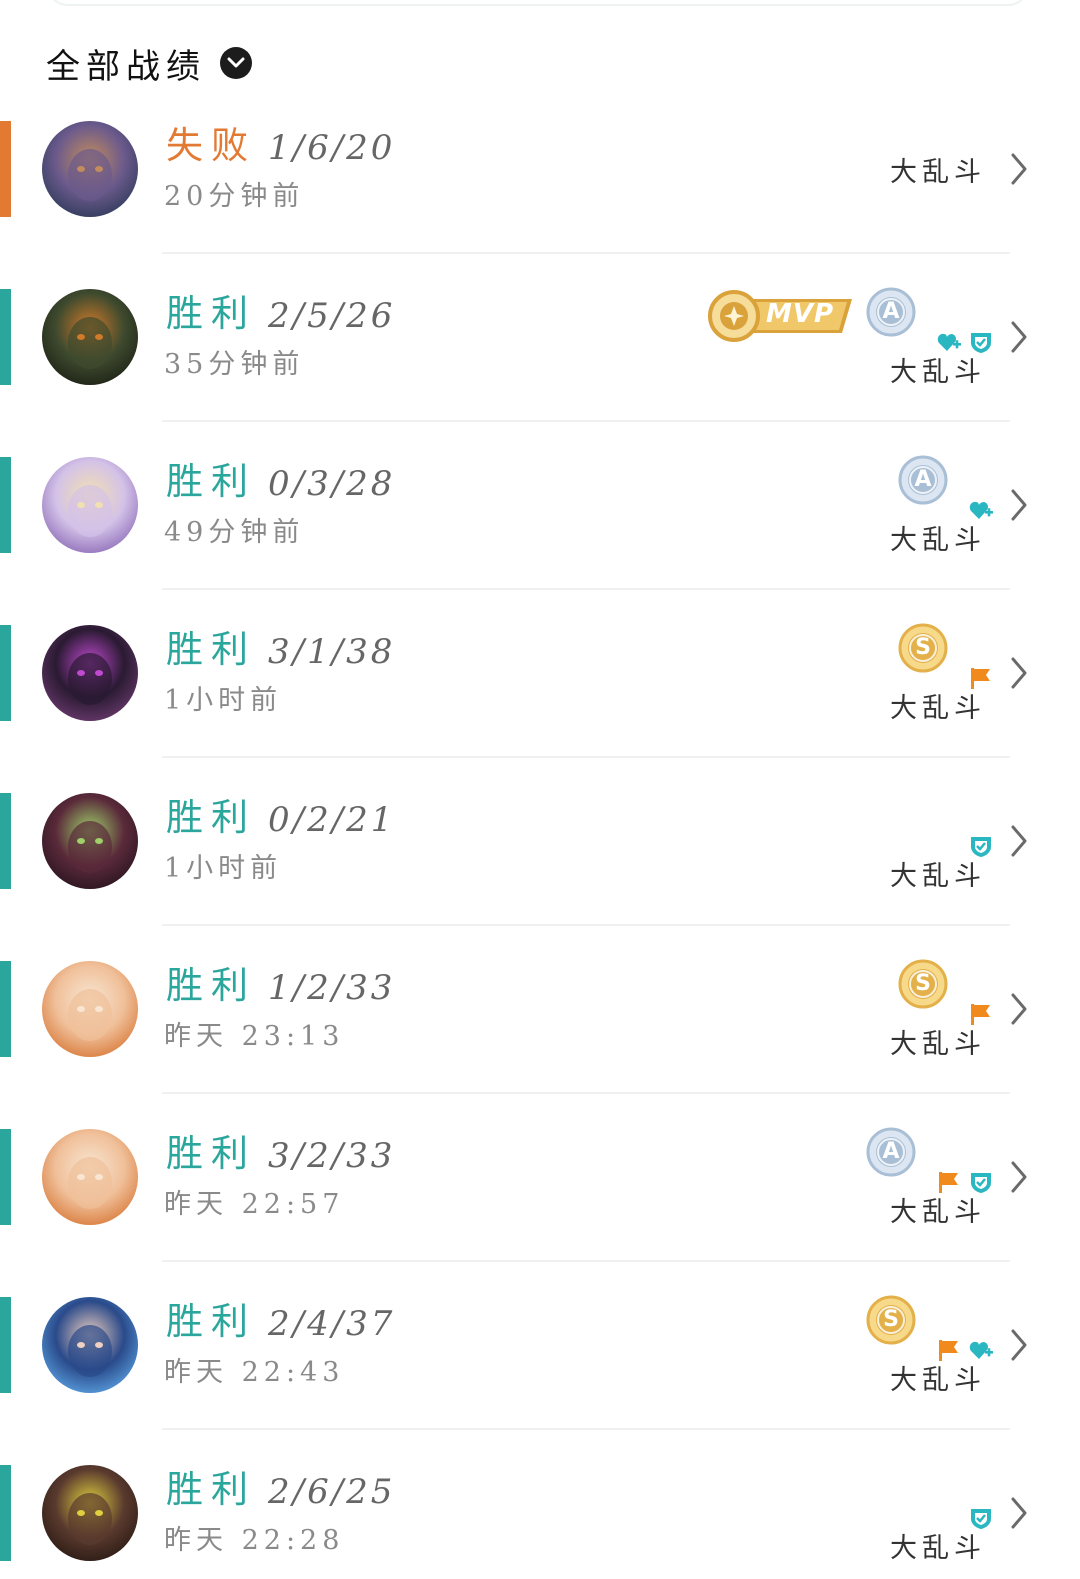 This screenshot has width=1080, height=1579. Describe the element at coordinates (540, 372) in the screenshot. I see `match-row: 胜利 2/5/26 35分钟前 大乱斗 MVP A` at that location.